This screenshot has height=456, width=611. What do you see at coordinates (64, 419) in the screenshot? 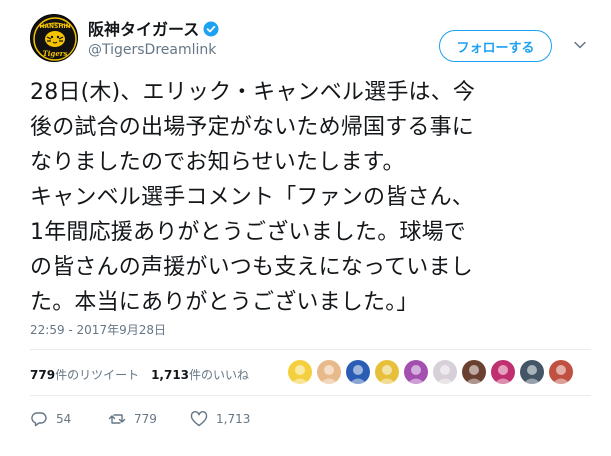
I see `reply-count: 54` at bounding box center [64, 419].